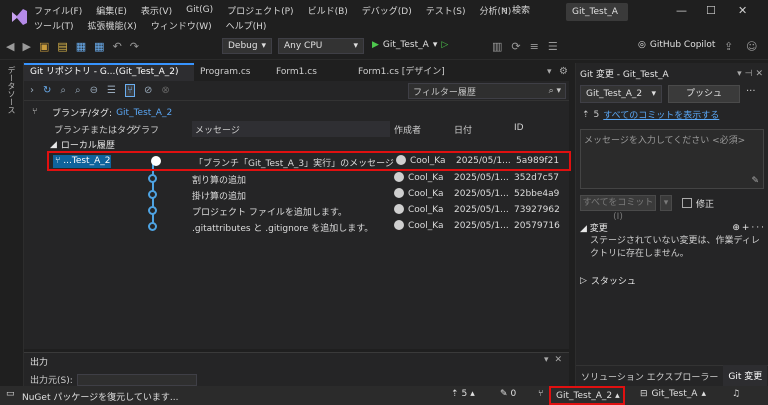 This screenshot has height=405, width=768. I want to click on stash-header: ▷ スタッシュ, so click(608, 281).